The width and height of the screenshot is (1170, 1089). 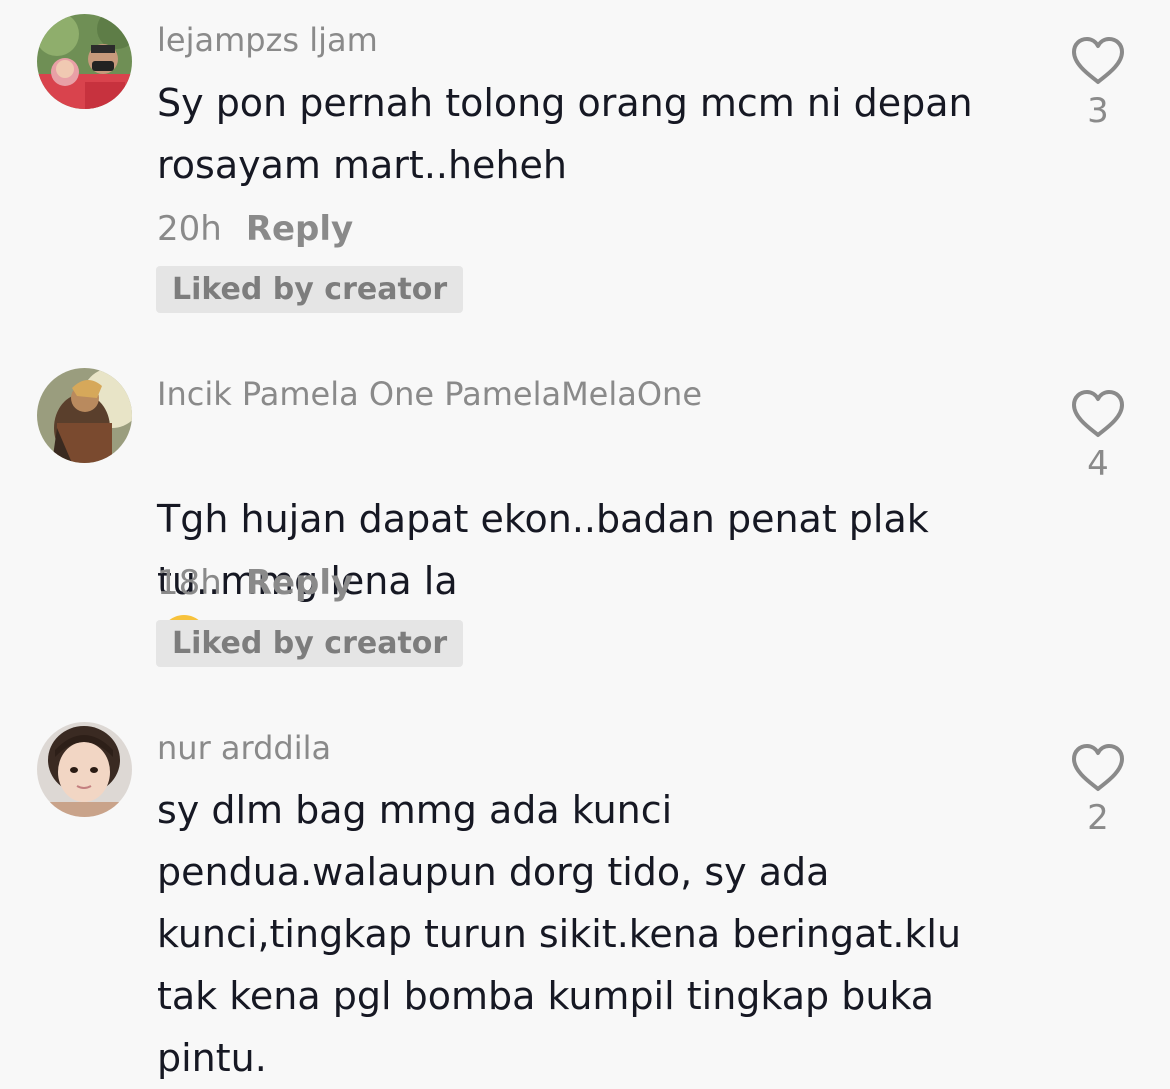 I want to click on heart-icon, so click(x=1098, y=767).